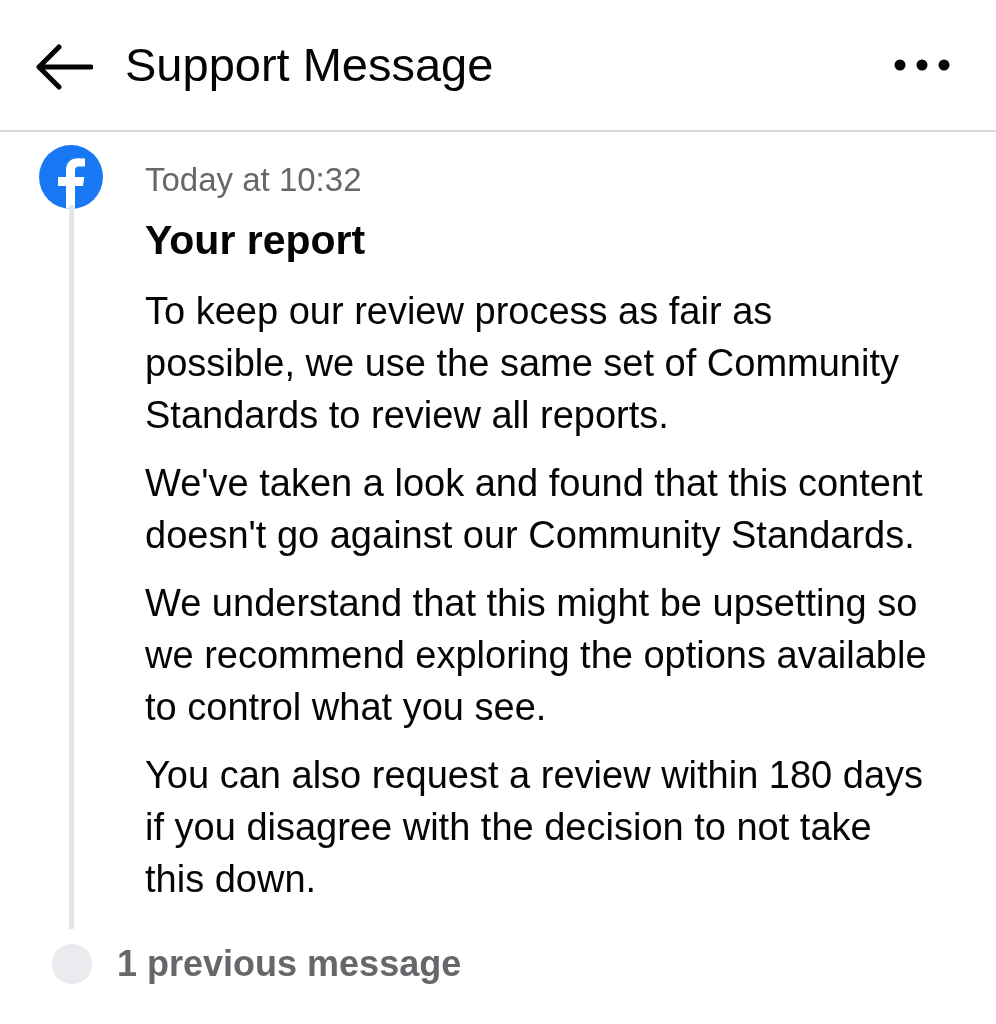 This screenshot has width=996, height=1024. I want to click on back-arrow-icon, so click(64, 67).